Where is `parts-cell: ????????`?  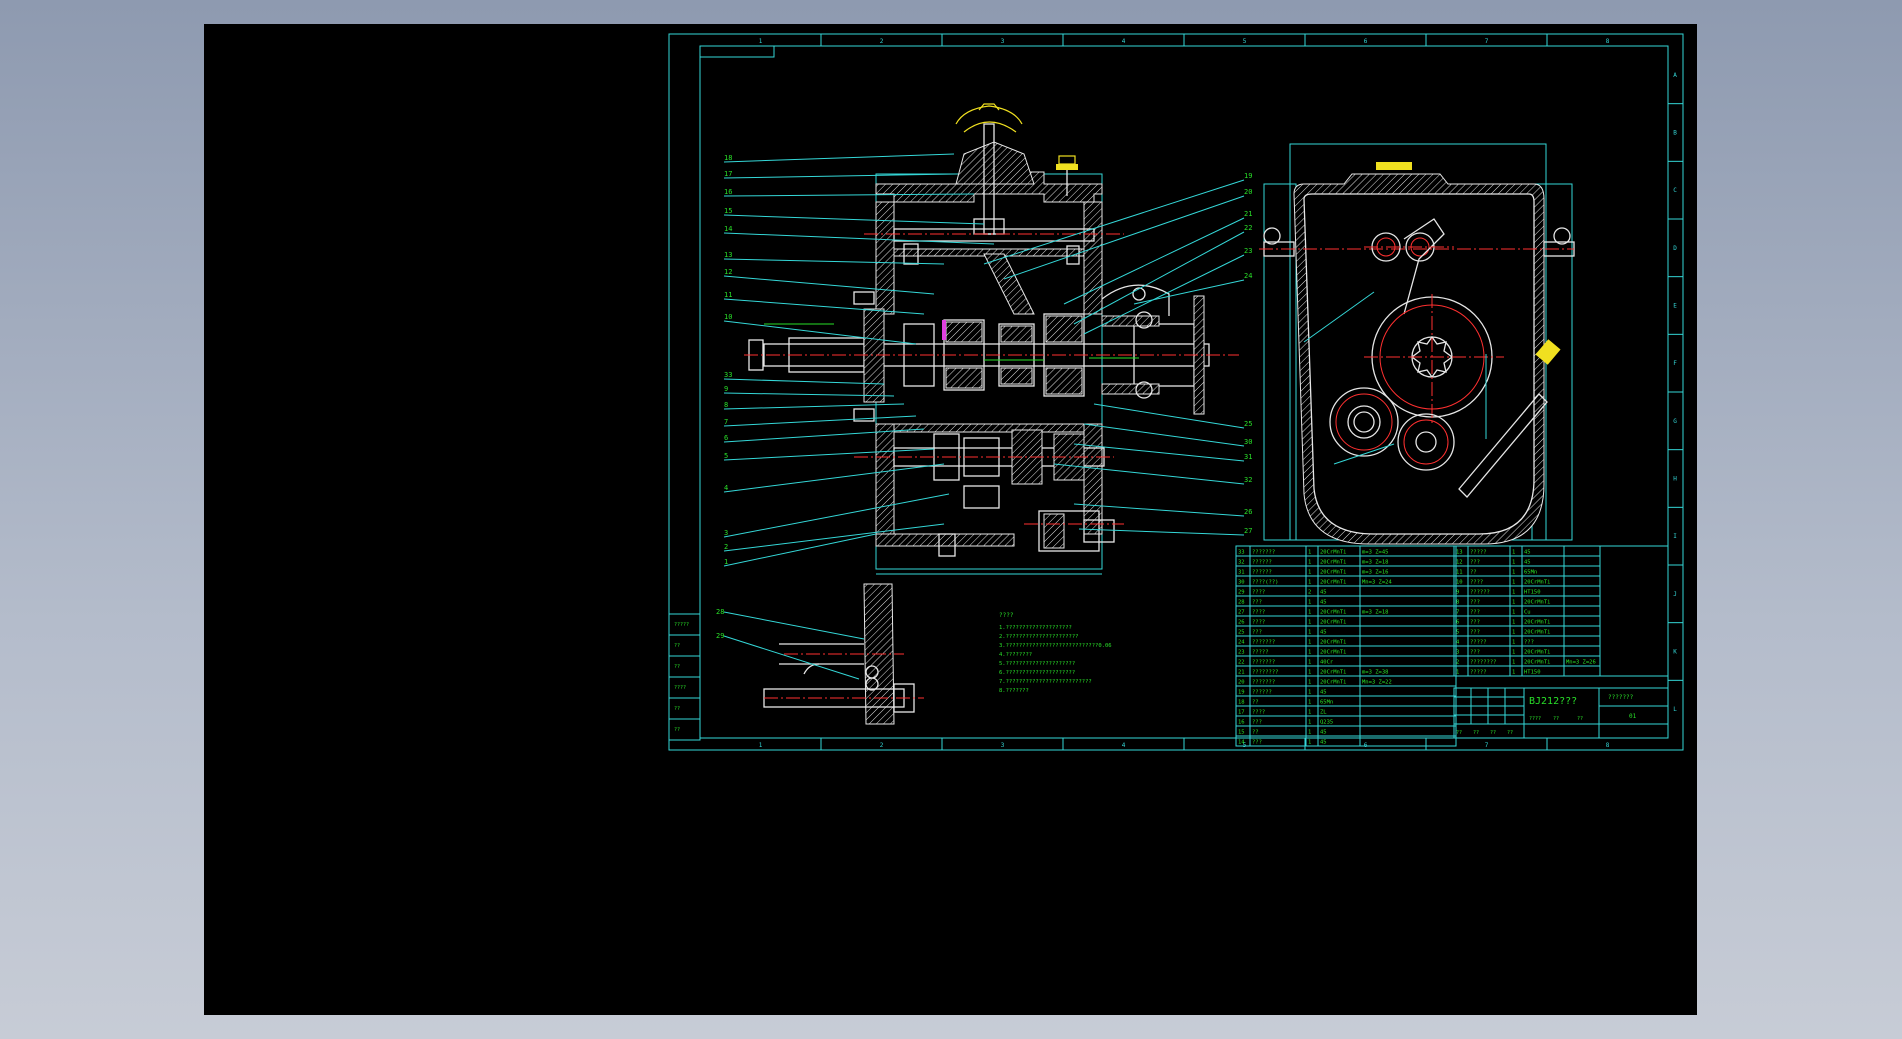
parts-cell: ???????? is located at coordinates (1265, 673).